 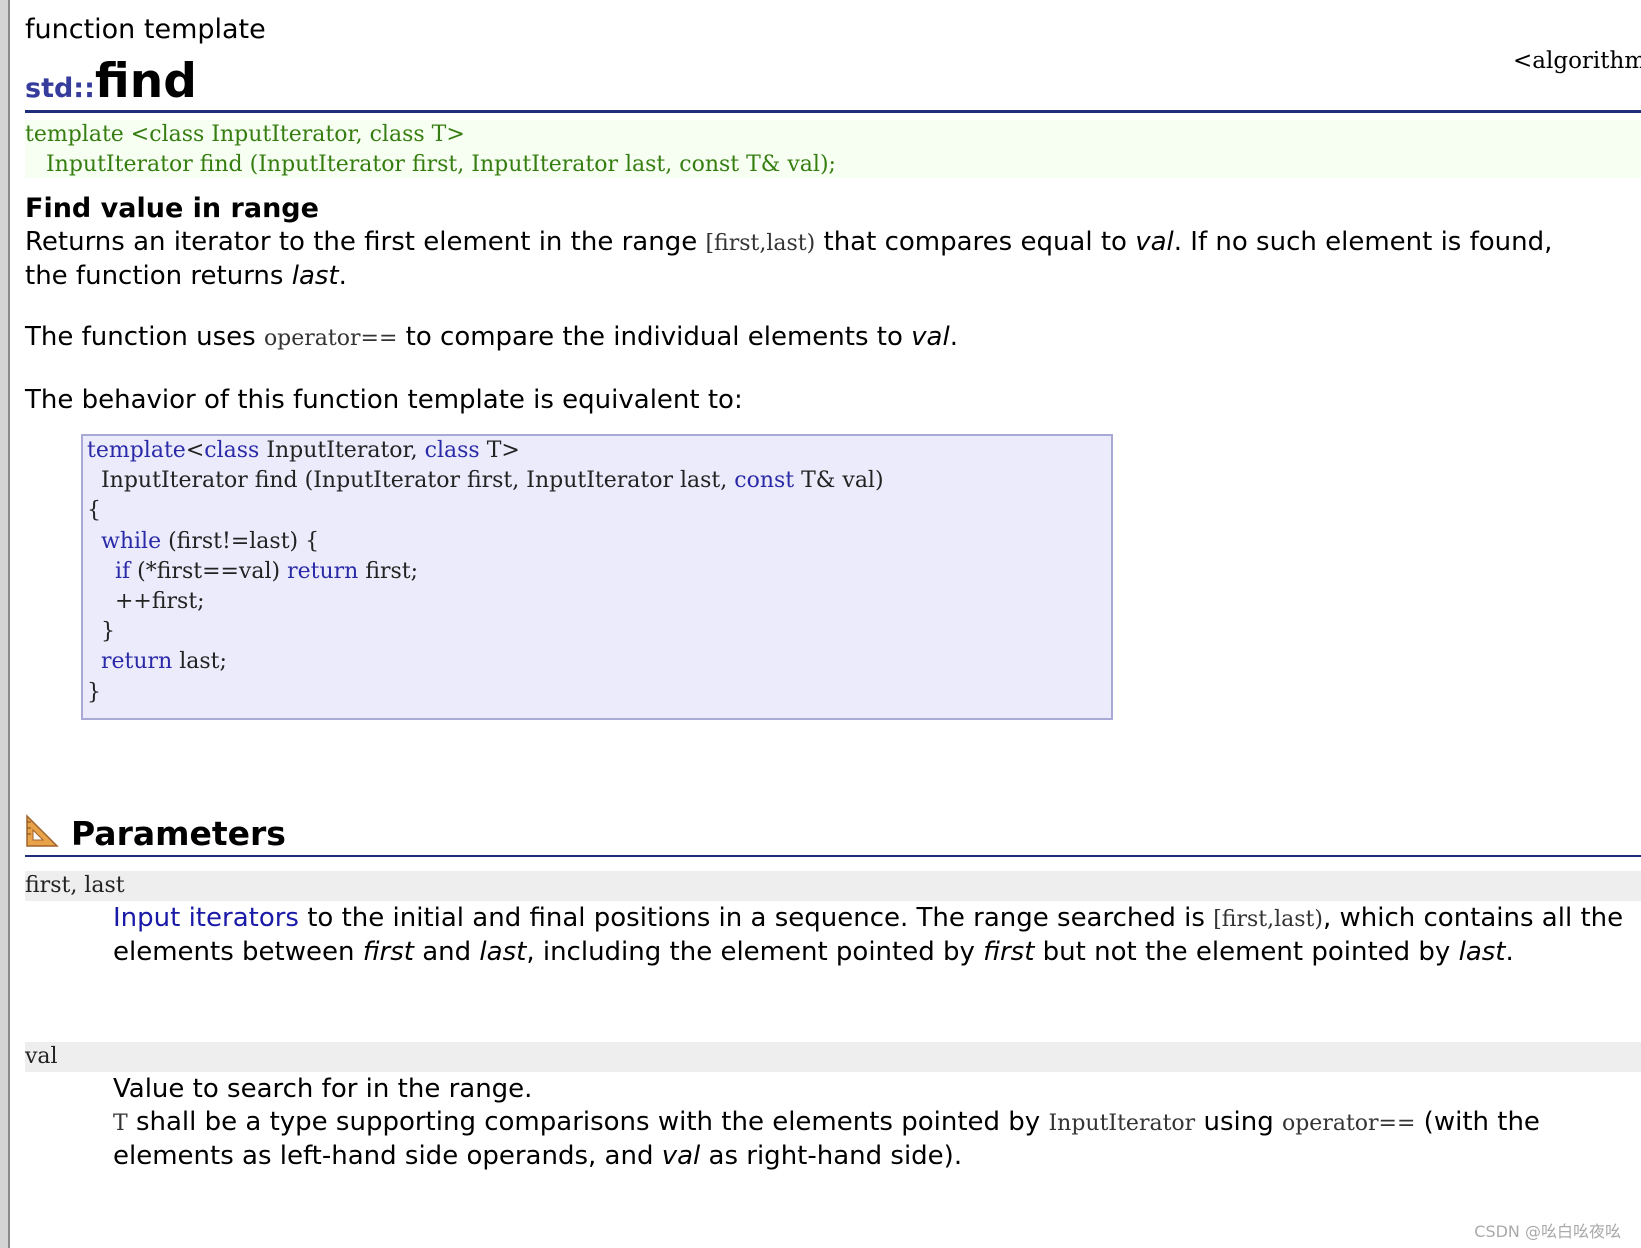 I want to click on title-rule, so click(x=833, y=111).